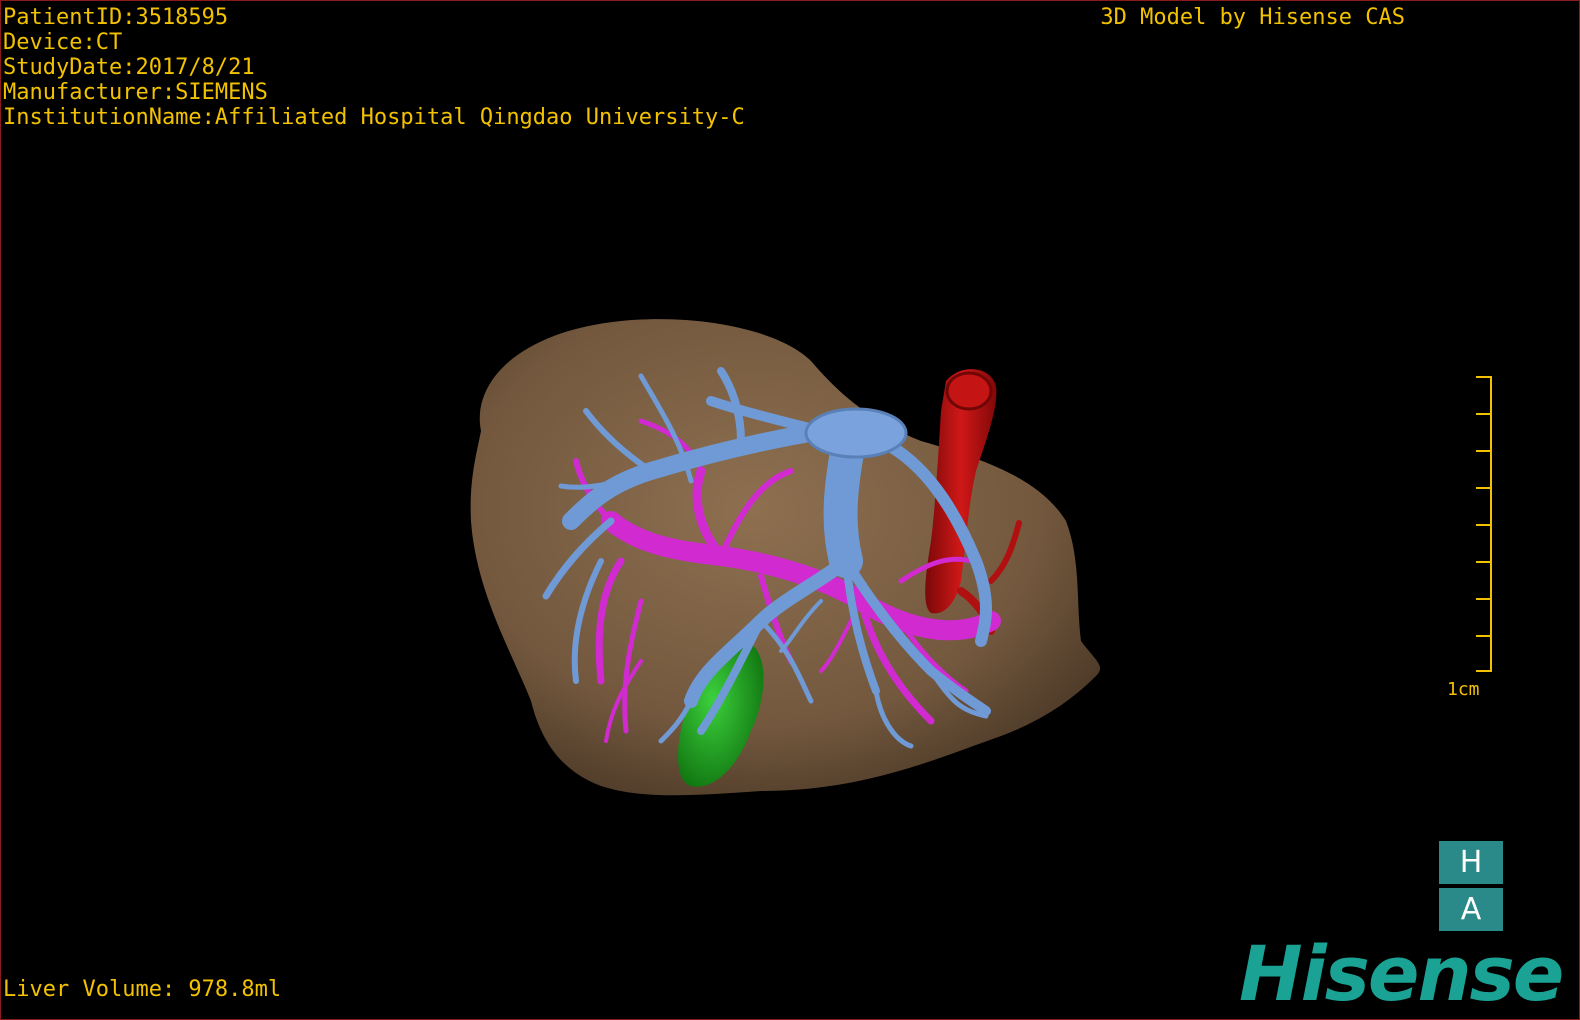  Describe the element at coordinates (1252, 17) in the screenshot. I see `model-brand-text: 3D Model by Hisense CAS` at that location.